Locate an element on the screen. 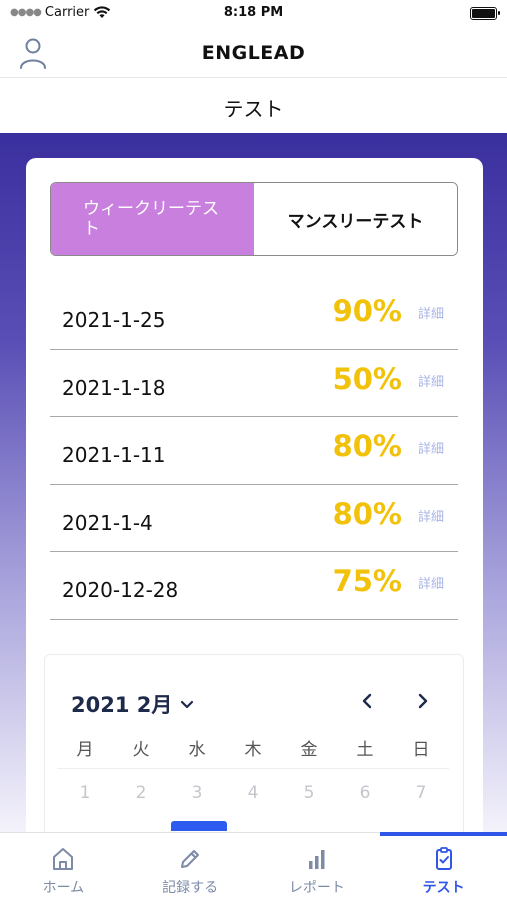 The image size is (507, 900). weekday-label: 火 is located at coordinates (141, 750).